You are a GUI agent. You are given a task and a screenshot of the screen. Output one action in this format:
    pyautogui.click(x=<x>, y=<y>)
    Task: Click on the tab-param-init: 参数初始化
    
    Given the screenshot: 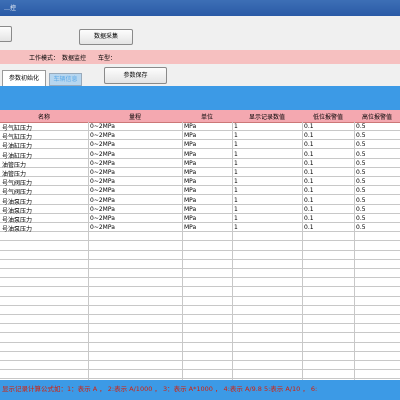 What is the action you would take?
    pyautogui.click(x=24, y=78)
    